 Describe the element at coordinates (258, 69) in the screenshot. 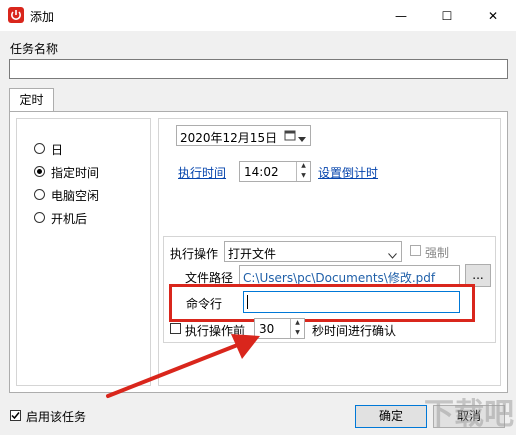

I see `task-name-input` at that location.